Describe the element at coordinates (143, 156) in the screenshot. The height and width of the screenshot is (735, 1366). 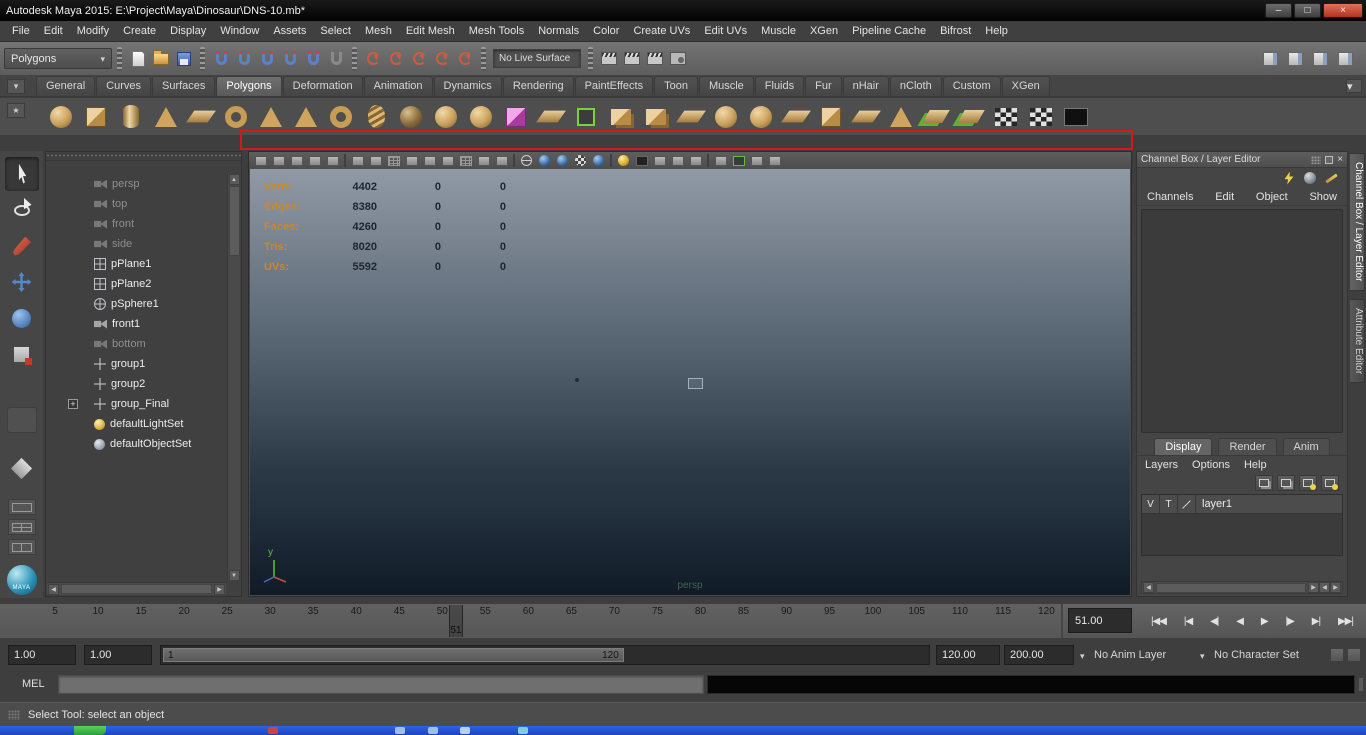
I see `panel-grip` at that location.